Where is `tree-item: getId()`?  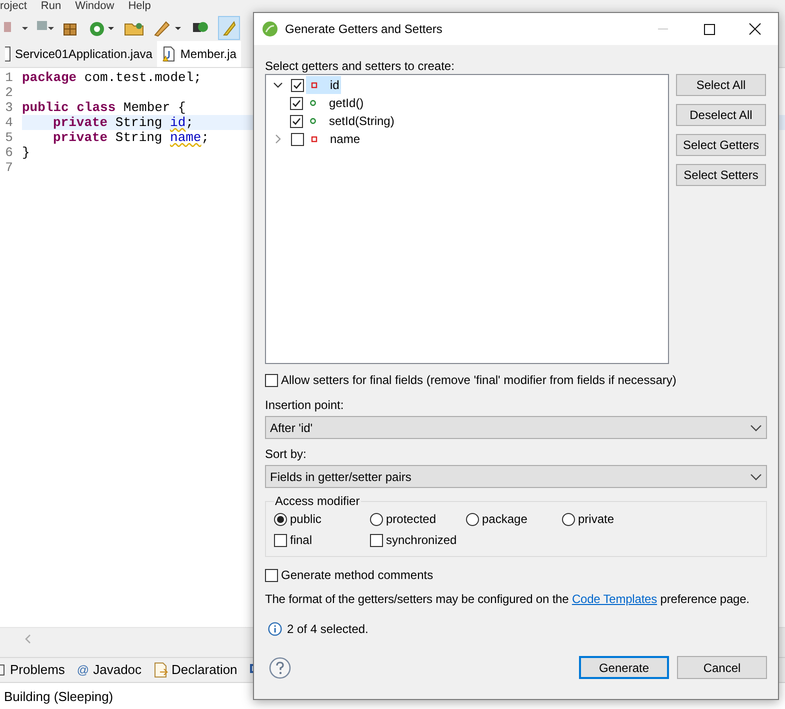
tree-item: getId() is located at coordinates (335, 103).